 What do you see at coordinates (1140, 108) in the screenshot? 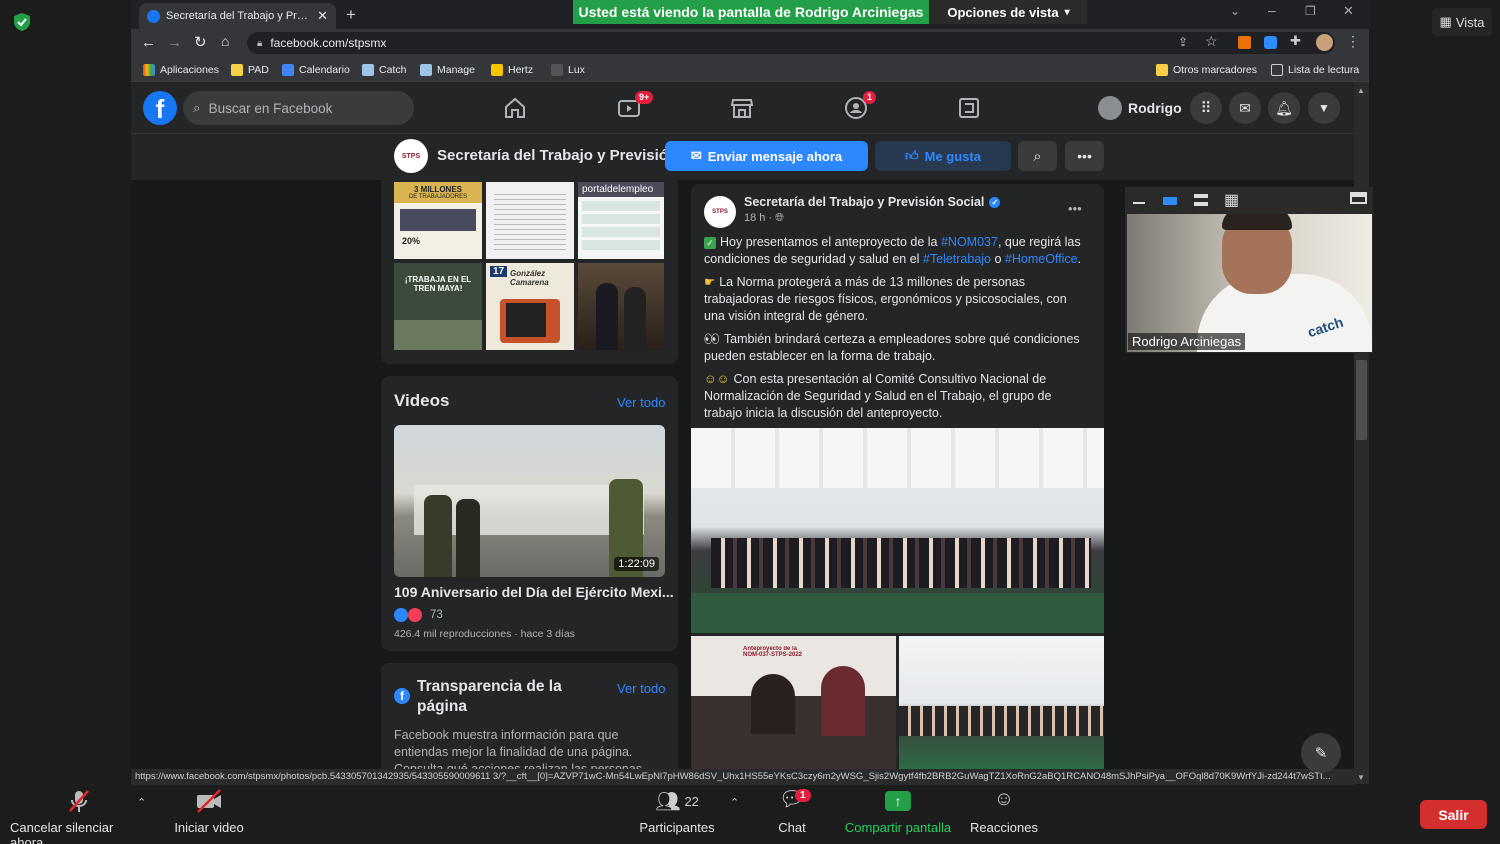
I see `profile-chip: Rodrigo` at bounding box center [1140, 108].